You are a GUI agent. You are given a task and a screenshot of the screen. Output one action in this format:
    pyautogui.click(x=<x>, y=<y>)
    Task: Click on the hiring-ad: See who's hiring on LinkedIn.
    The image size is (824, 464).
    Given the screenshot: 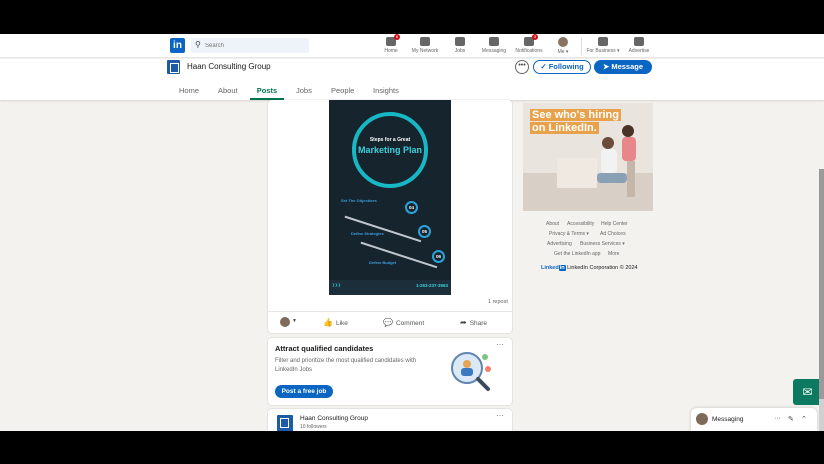 What is the action you would take?
    pyautogui.click(x=588, y=157)
    